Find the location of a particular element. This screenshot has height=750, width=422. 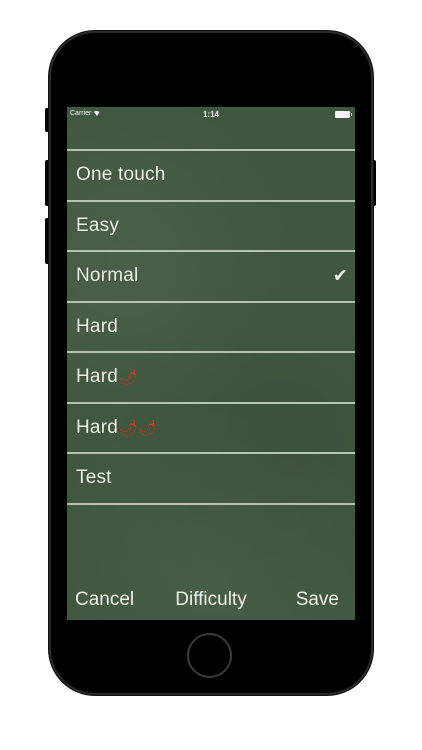

checkmark-icon: ✔ is located at coordinates (340, 275).